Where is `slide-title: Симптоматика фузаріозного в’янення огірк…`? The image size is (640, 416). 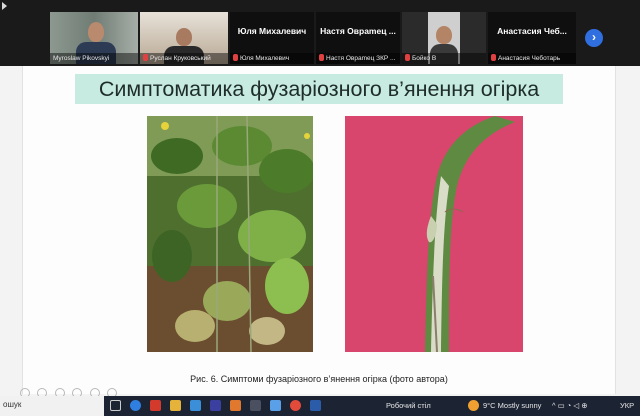 slide-title: Симптоматика фузаріозного в’янення огірк… is located at coordinates (319, 89).